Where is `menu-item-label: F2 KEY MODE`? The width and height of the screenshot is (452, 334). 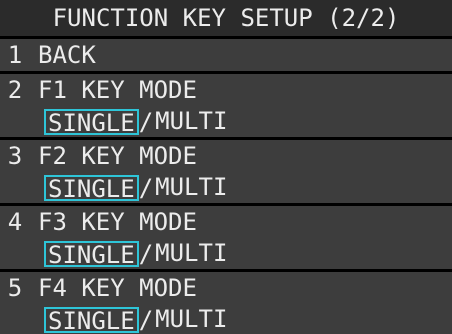
menu-item-label: F2 KEY MODE is located at coordinates (117, 156).